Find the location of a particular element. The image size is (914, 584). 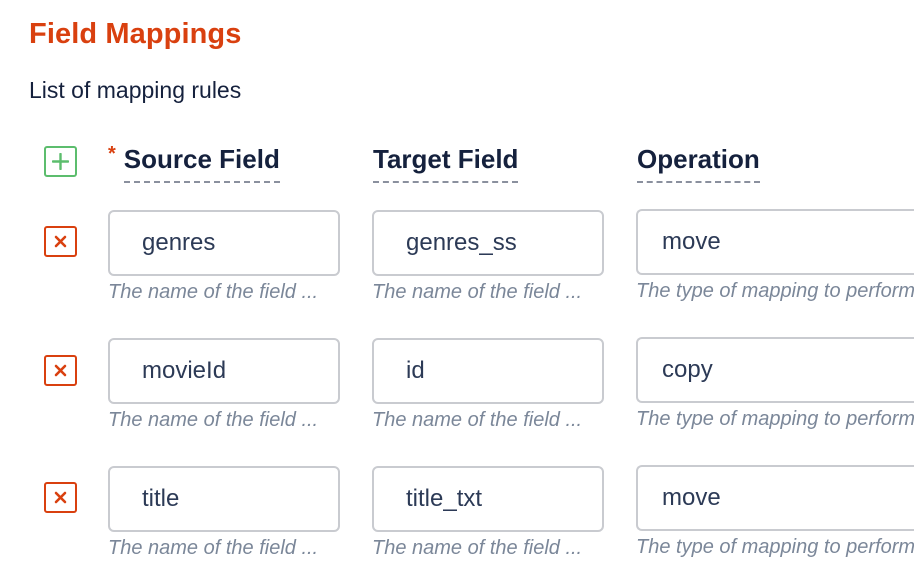

operation-select: copy is located at coordinates (775, 370).